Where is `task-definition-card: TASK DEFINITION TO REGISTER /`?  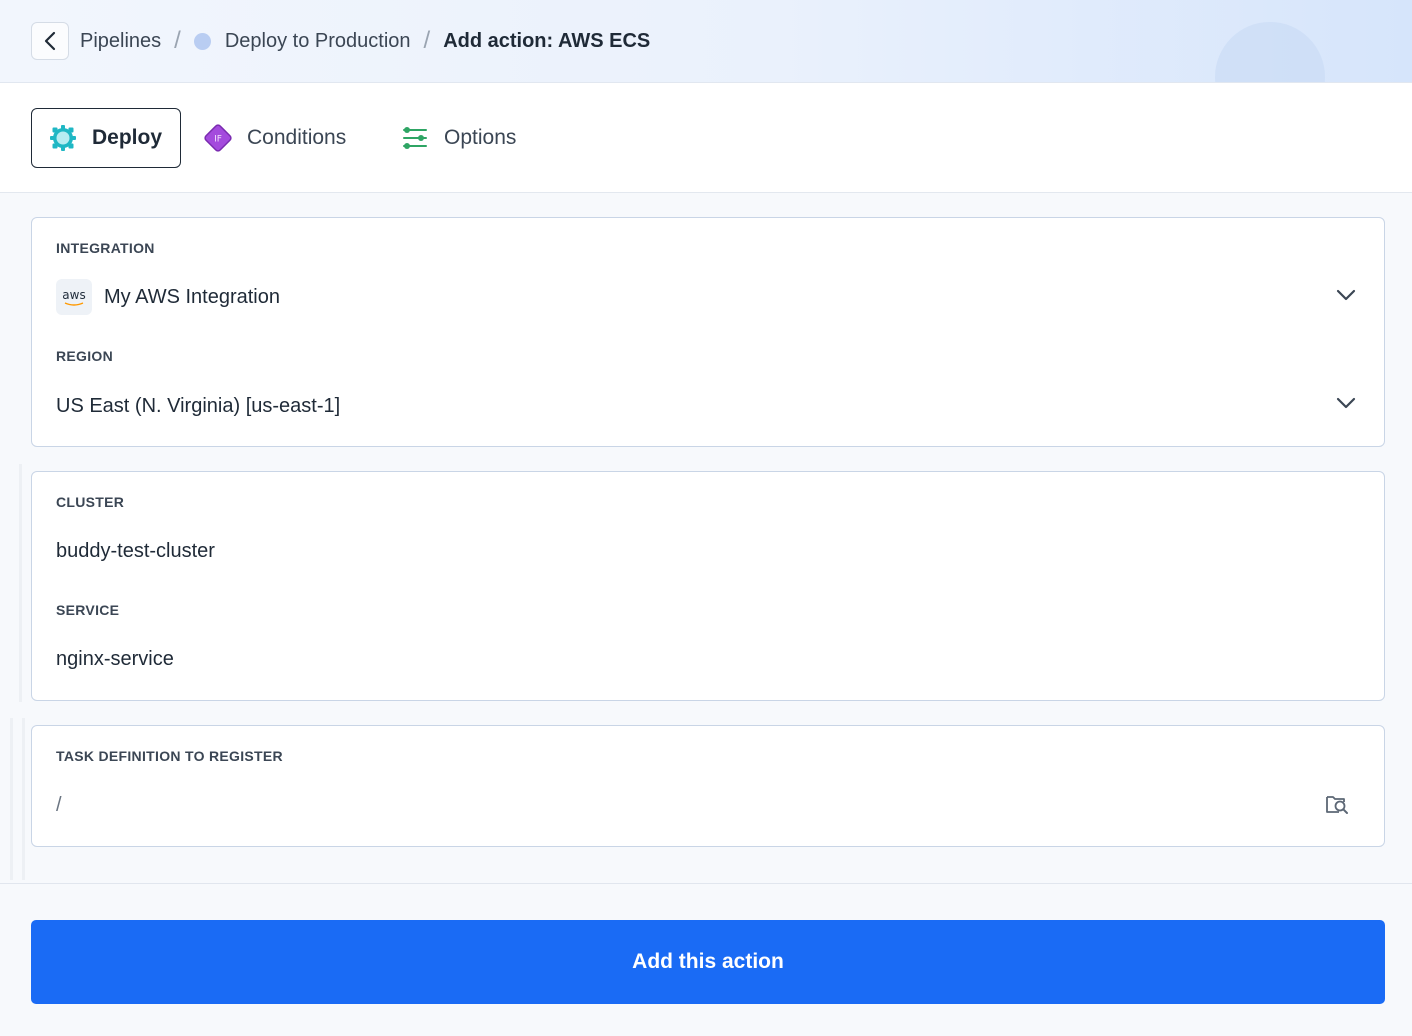
task-definition-card: TASK DEFINITION TO REGISTER / is located at coordinates (708, 786).